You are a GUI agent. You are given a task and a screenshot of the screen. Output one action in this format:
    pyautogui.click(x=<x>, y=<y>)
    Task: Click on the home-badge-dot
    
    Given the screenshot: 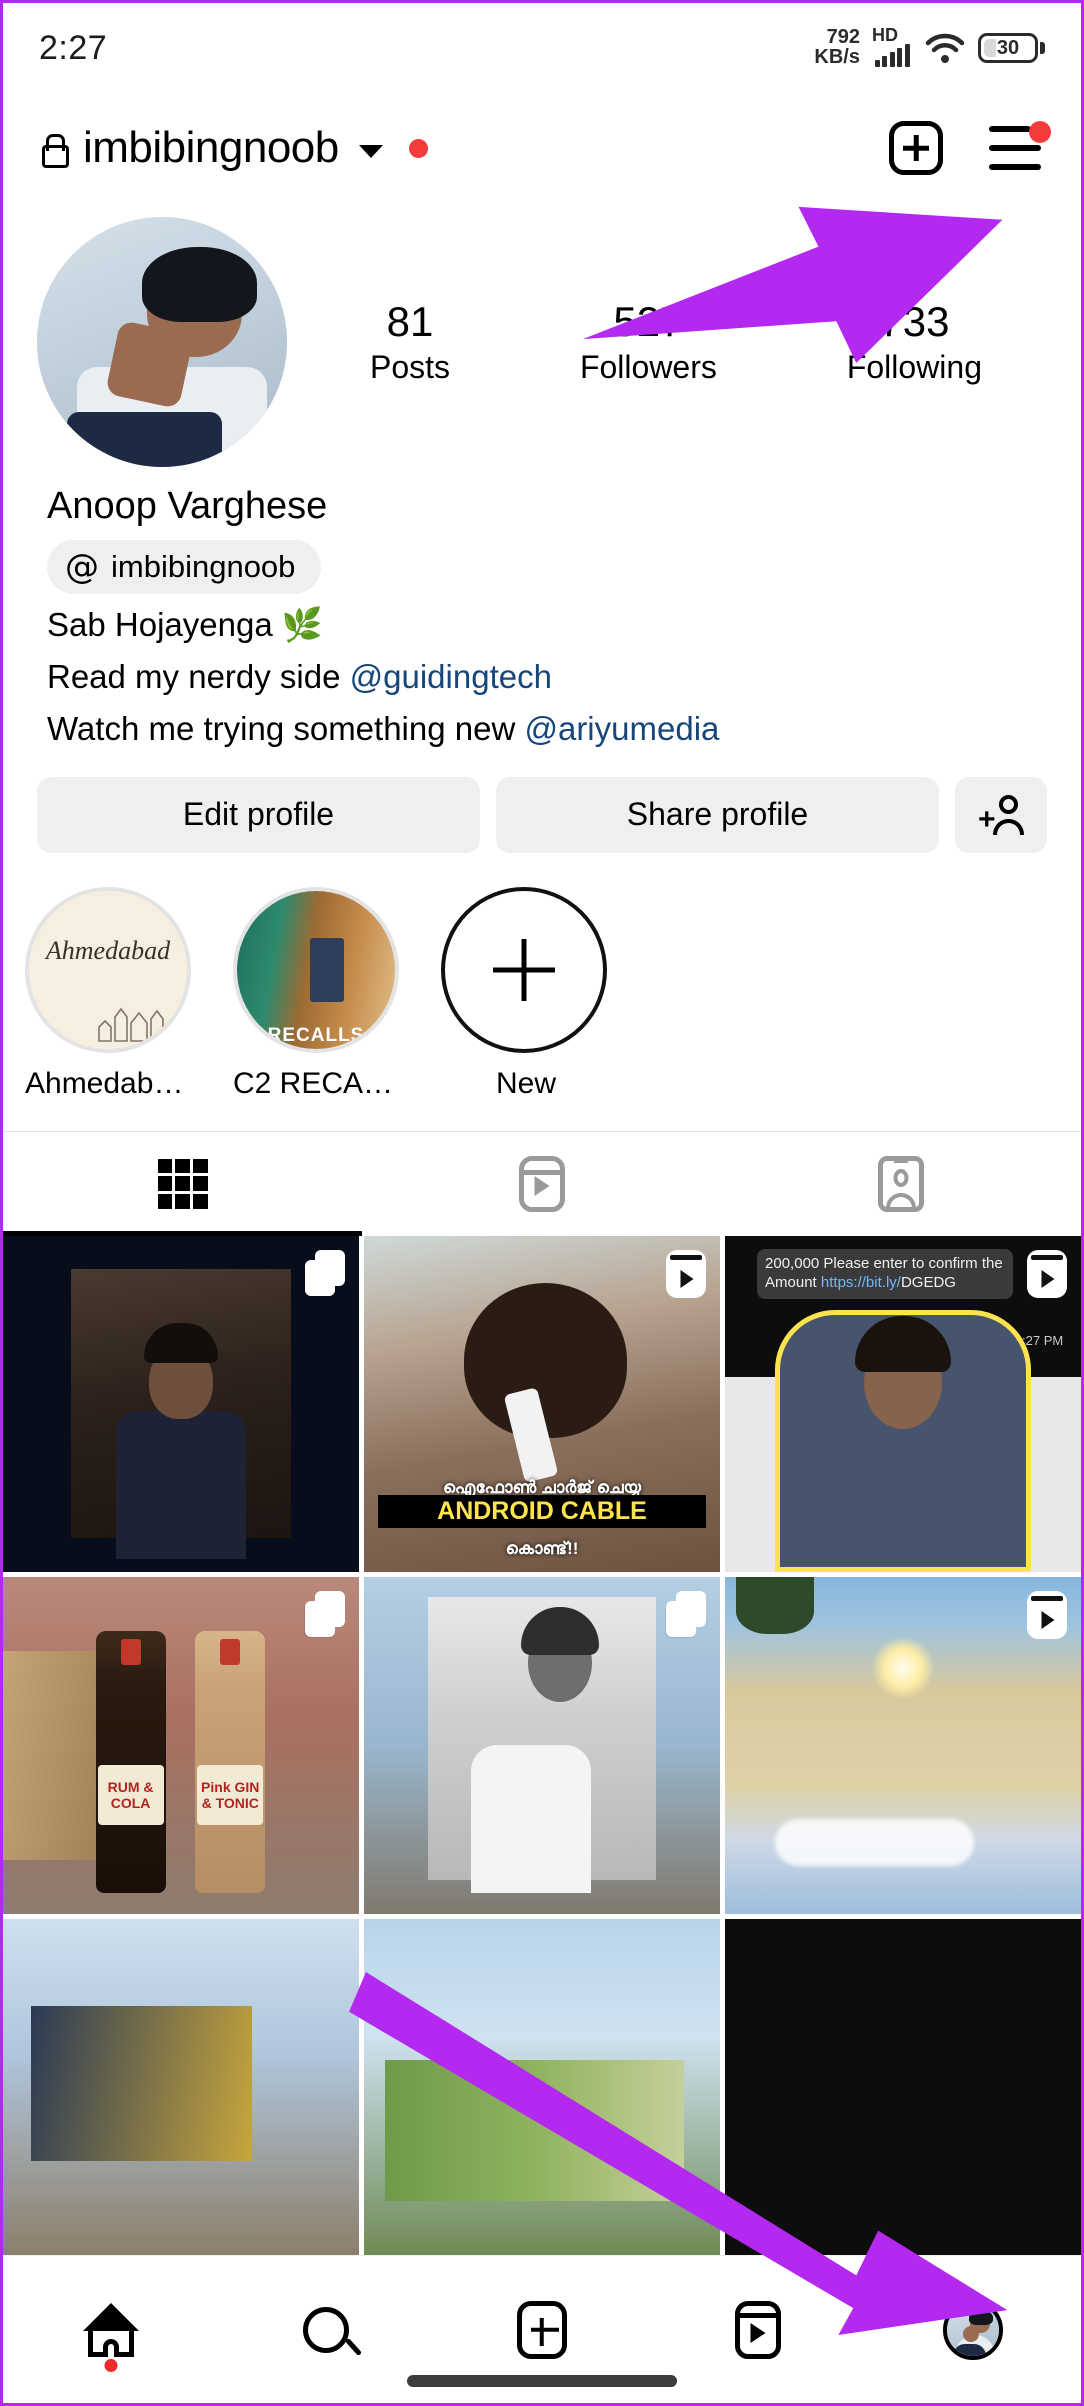 What is the action you would take?
    pyautogui.click(x=111, y=2365)
    